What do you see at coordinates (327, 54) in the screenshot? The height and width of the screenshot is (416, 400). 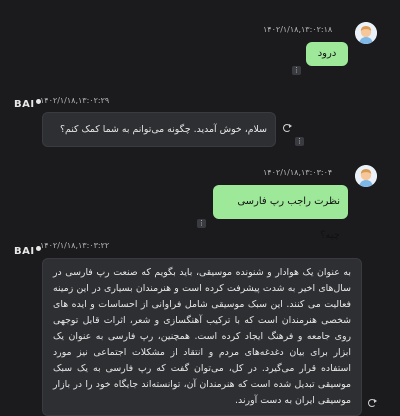 I see `message-bubble: درود` at bounding box center [327, 54].